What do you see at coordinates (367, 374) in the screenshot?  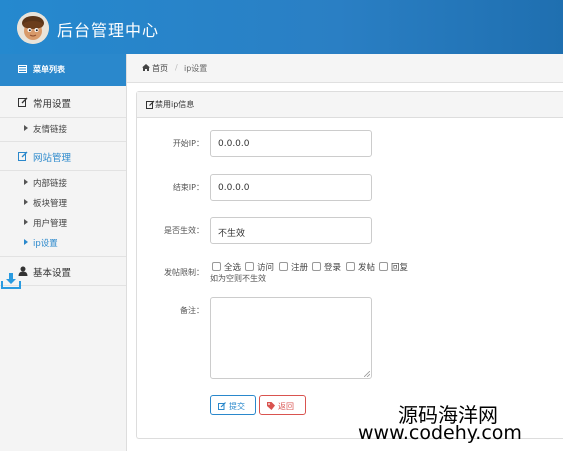 I see `resize-grip-icon` at bounding box center [367, 374].